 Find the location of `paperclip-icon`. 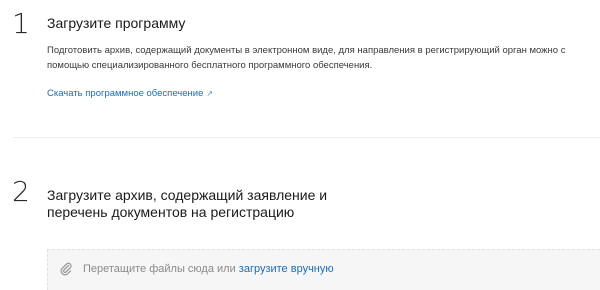

paperclip-icon is located at coordinates (66, 269).